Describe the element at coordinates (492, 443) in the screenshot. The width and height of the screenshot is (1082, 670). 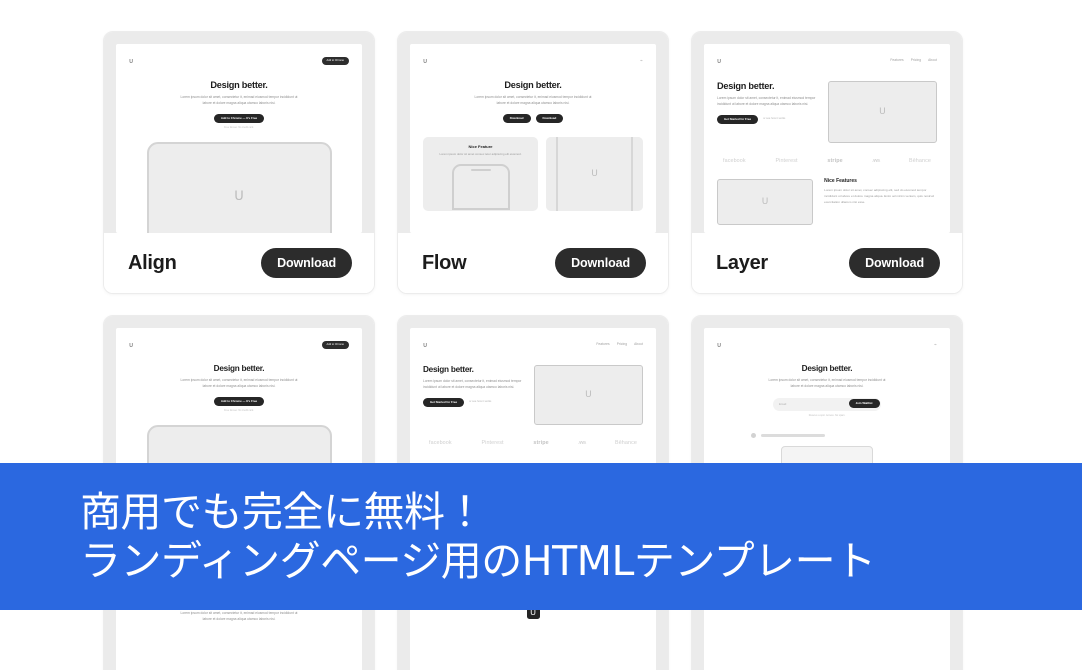
I see `logo-pinterest: Pinterest` at that location.